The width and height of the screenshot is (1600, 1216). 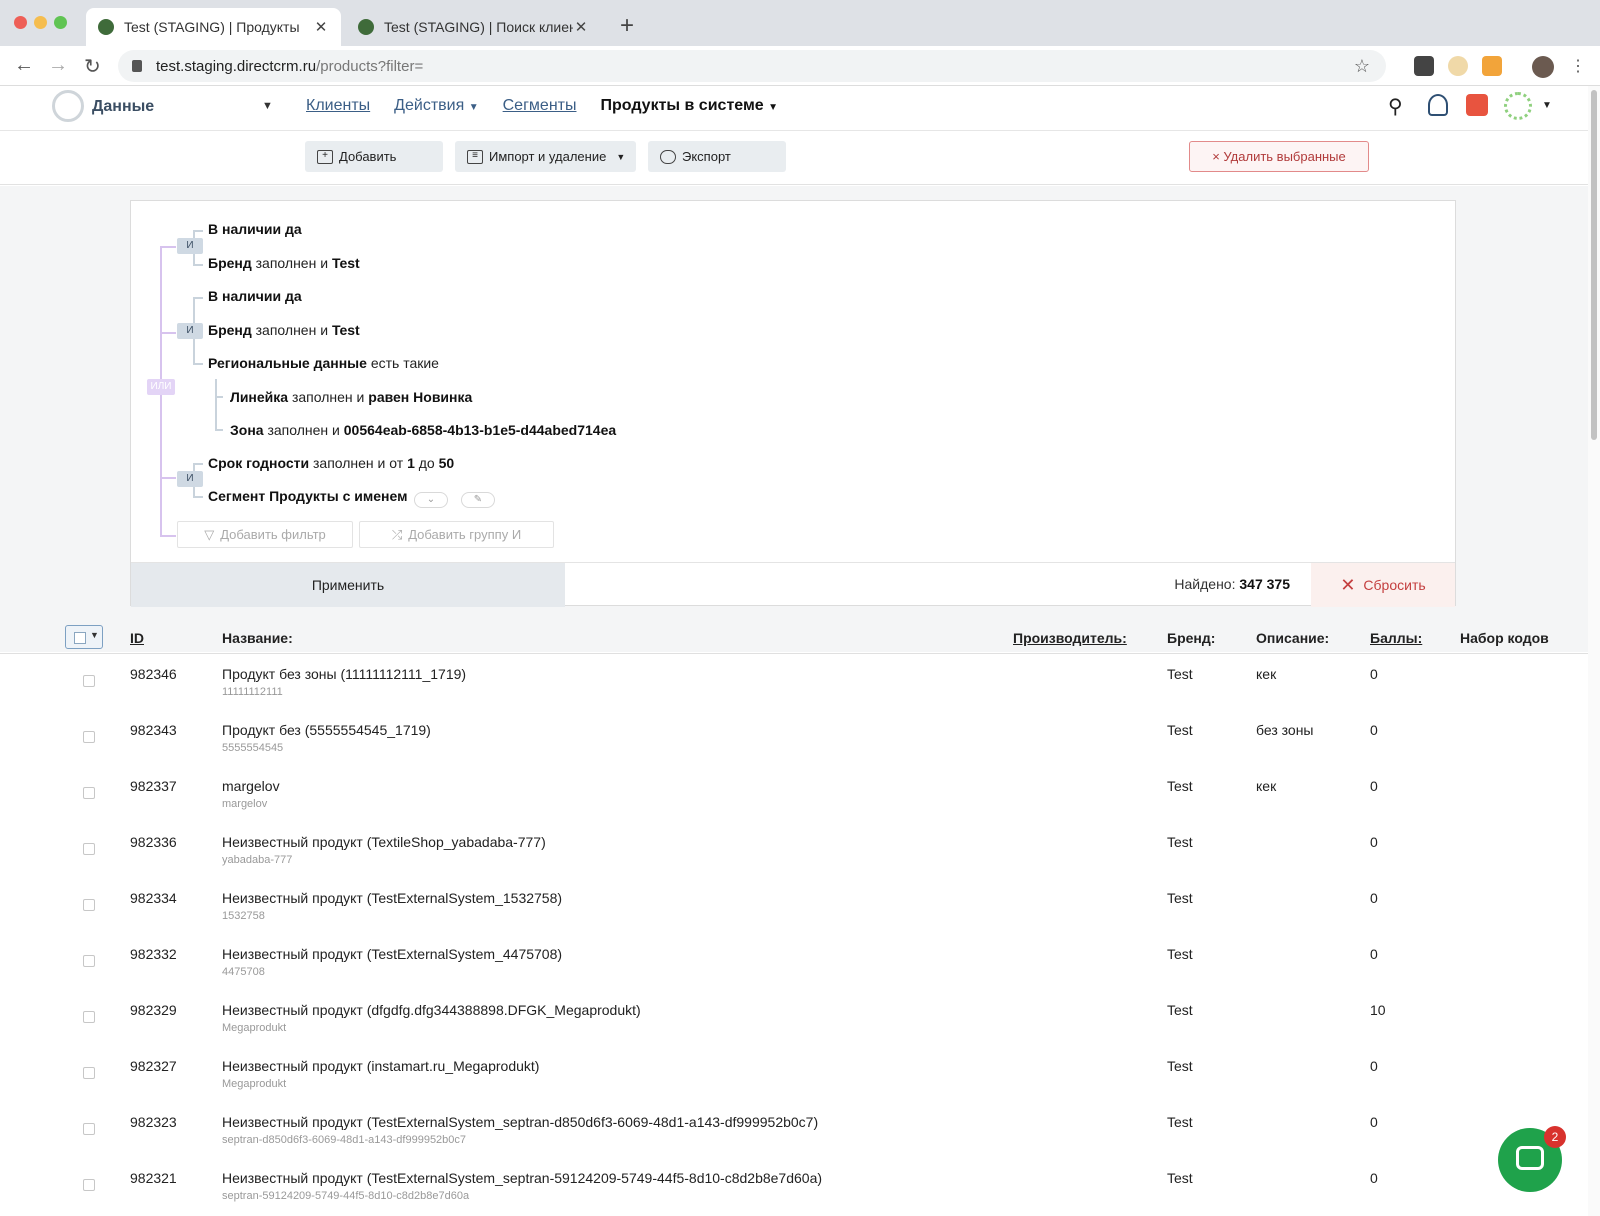 I want to click on row-name: margelov, so click(x=251, y=786).